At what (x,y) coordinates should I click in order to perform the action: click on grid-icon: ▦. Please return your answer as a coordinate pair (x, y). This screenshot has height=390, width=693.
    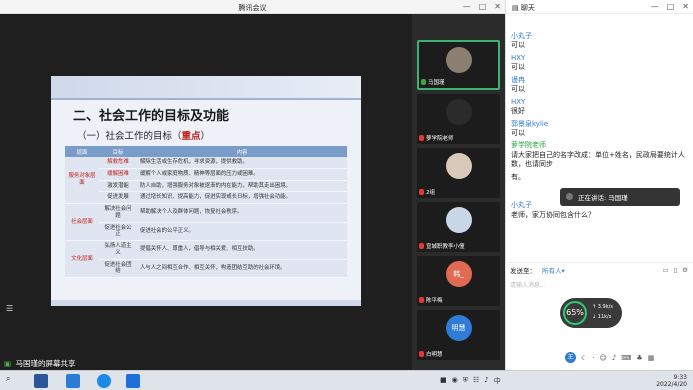
    Looking at the image, I should click on (651, 358).